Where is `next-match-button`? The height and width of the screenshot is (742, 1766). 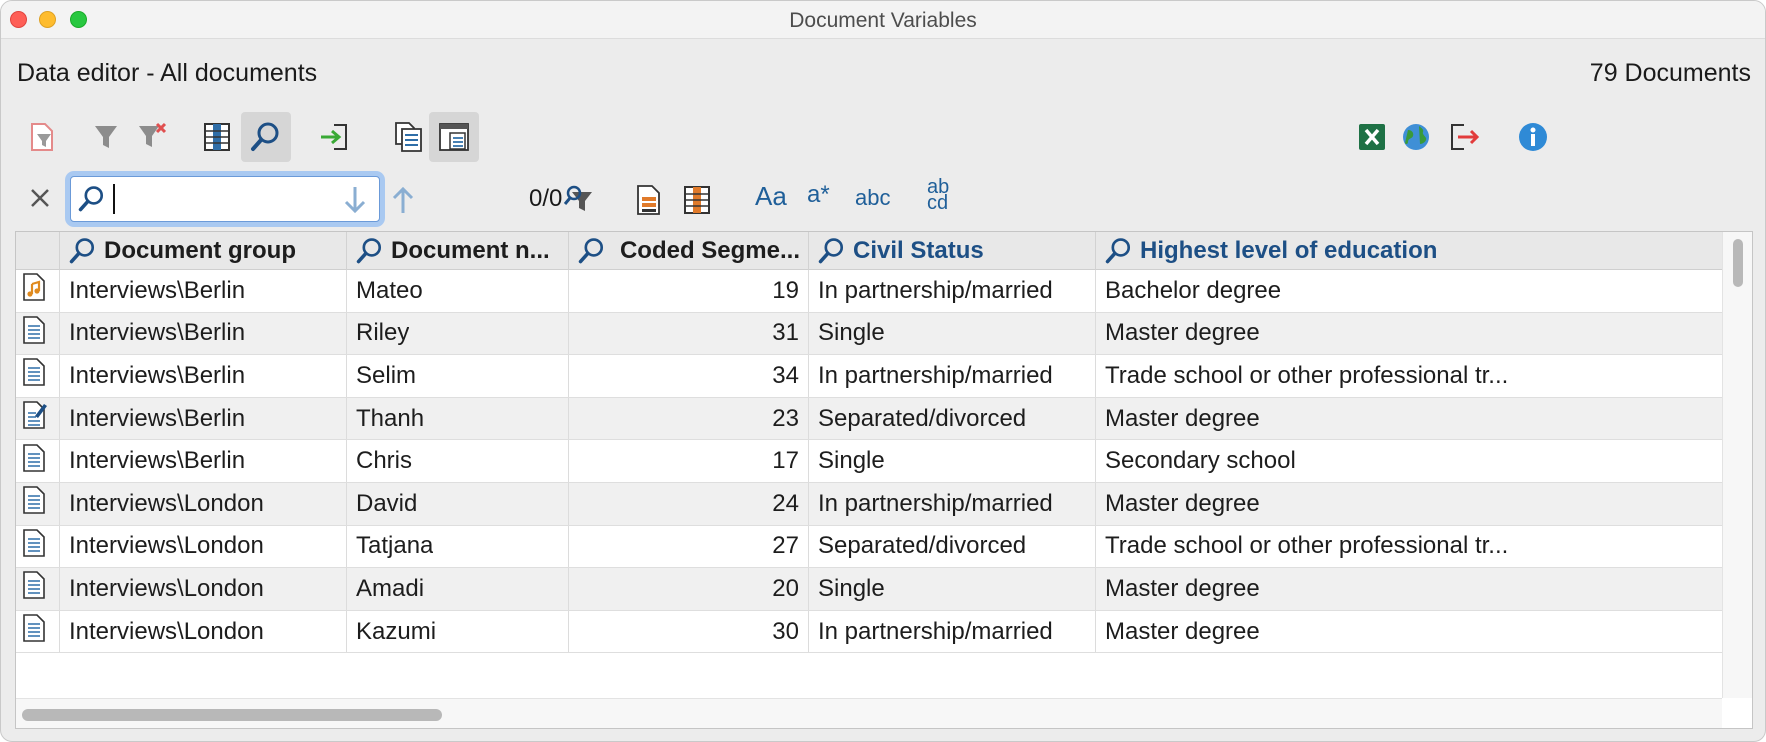
next-match-button is located at coordinates (355, 200).